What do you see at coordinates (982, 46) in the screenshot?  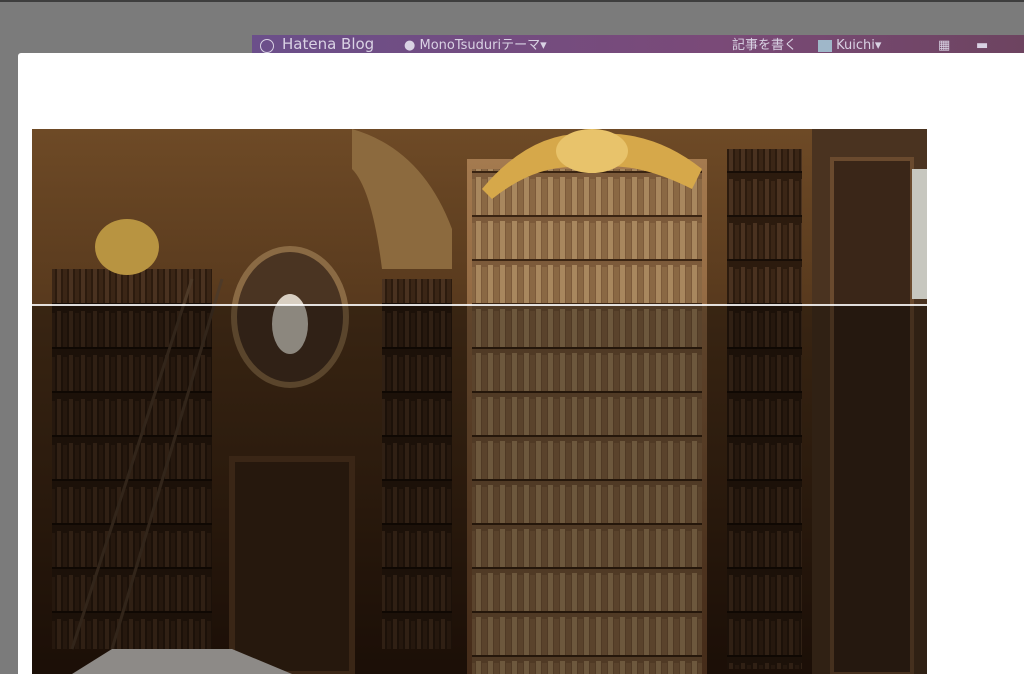 I see `menu-icon: ▬` at bounding box center [982, 46].